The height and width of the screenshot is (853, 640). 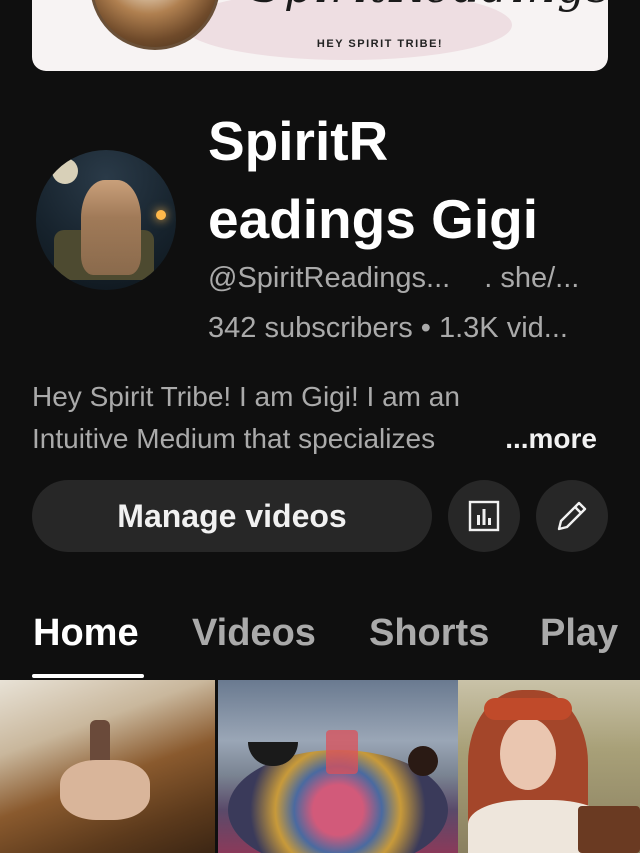 What do you see at coordinates (609, 829) in the screenshot?
I see `thumbnail-book` at bounding box center [609, 829].